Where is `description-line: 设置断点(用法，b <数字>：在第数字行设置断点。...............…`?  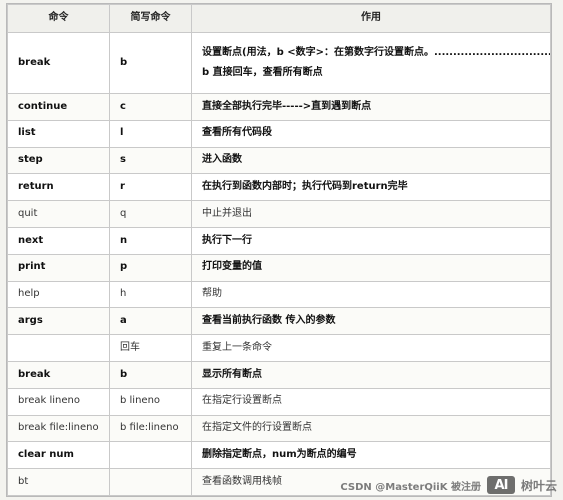 description-line: 设置断点(用法，b <数字>：在第数字行设置断点。...............… is located at coordinates (376, 52).